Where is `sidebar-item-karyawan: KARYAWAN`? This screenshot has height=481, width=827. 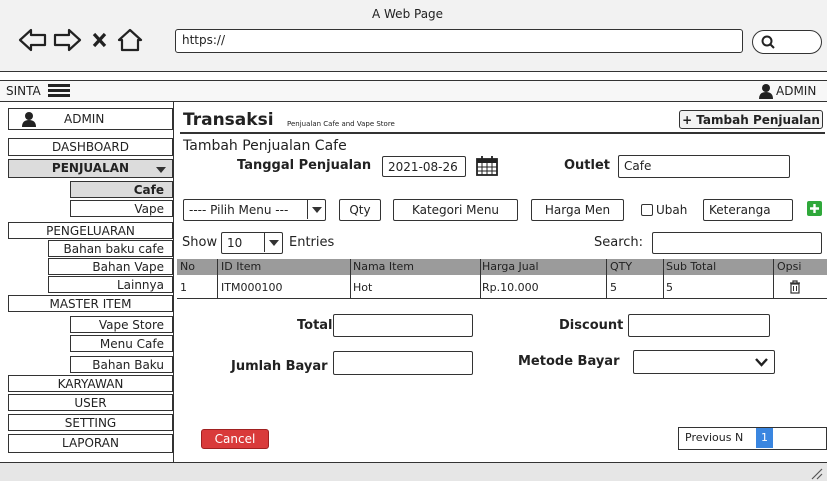
sidebar-item-karyawan: KARYAWAN is located at coordinates (90, 383).